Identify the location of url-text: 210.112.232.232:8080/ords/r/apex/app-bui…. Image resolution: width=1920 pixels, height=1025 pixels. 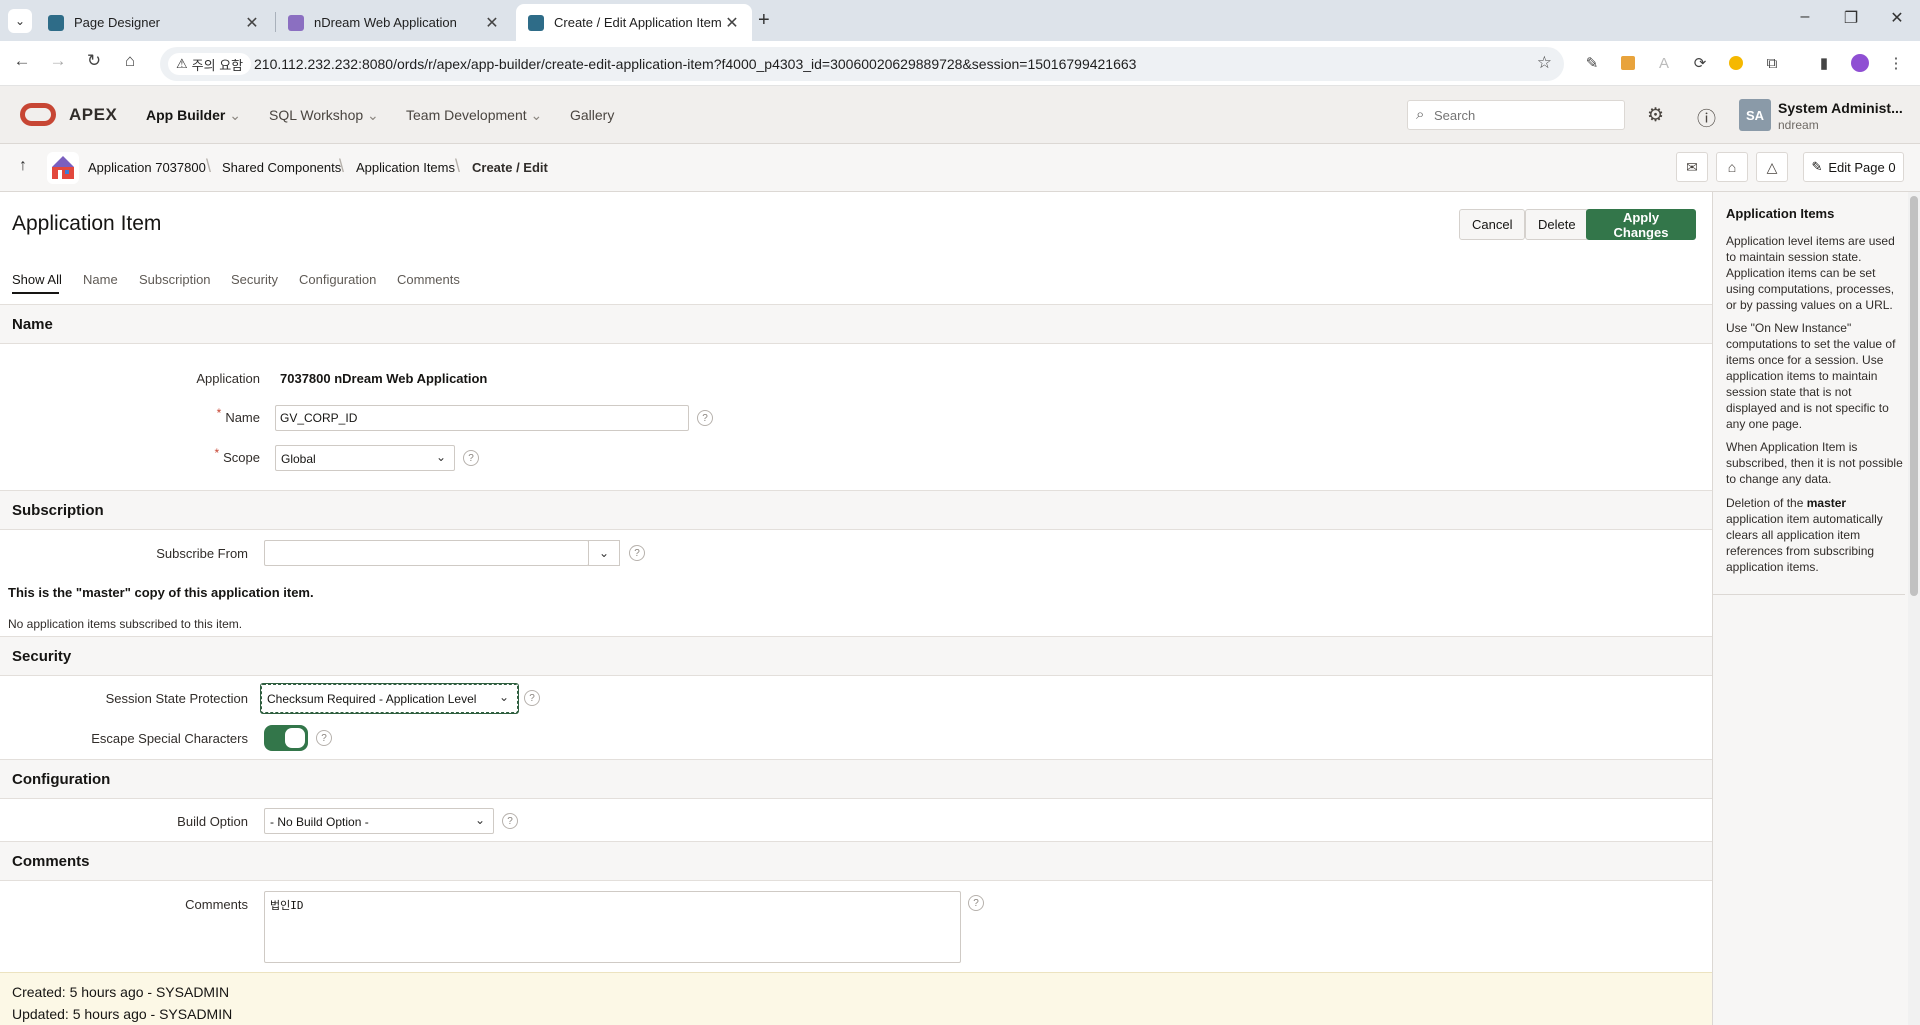
(695, 64).